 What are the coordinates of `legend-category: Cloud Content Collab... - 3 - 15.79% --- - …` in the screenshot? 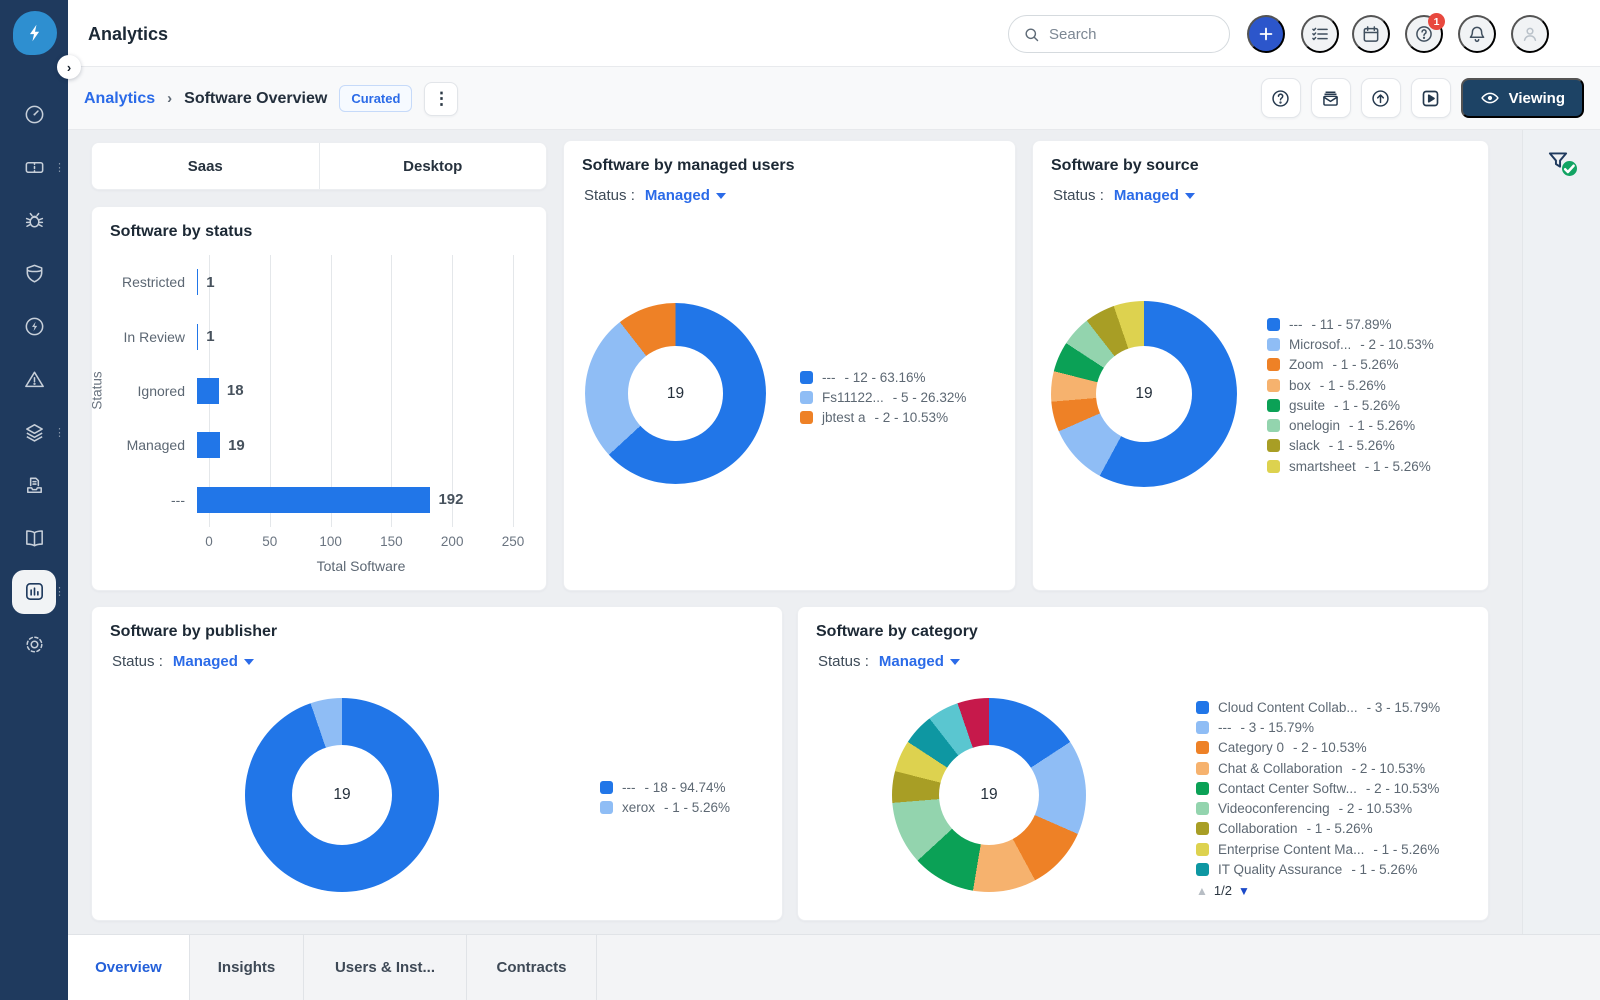 It's located at (1318, 788).